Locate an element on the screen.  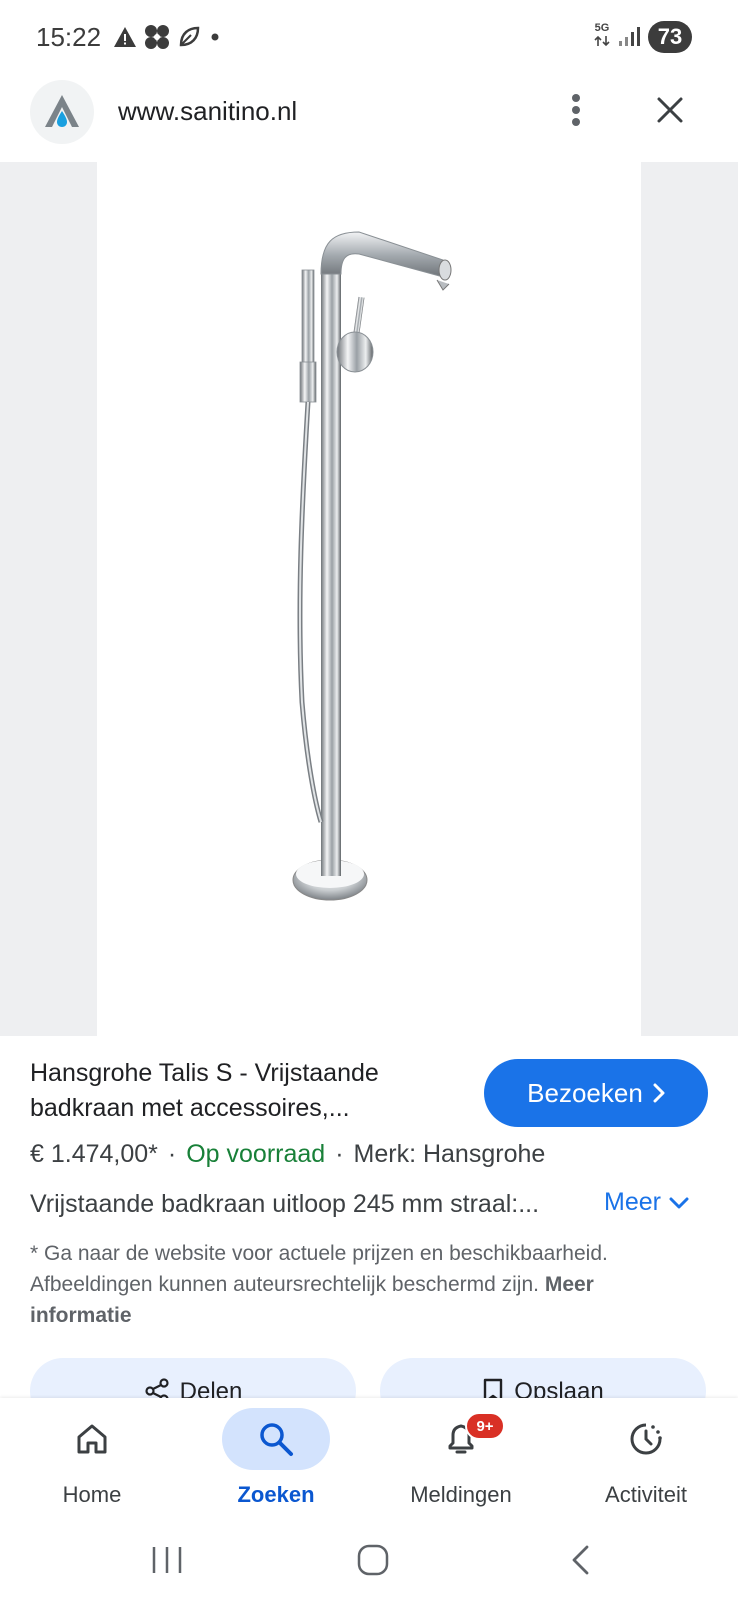
nav-notifications-label: Meldingen is located at coordinates (461, 1494).